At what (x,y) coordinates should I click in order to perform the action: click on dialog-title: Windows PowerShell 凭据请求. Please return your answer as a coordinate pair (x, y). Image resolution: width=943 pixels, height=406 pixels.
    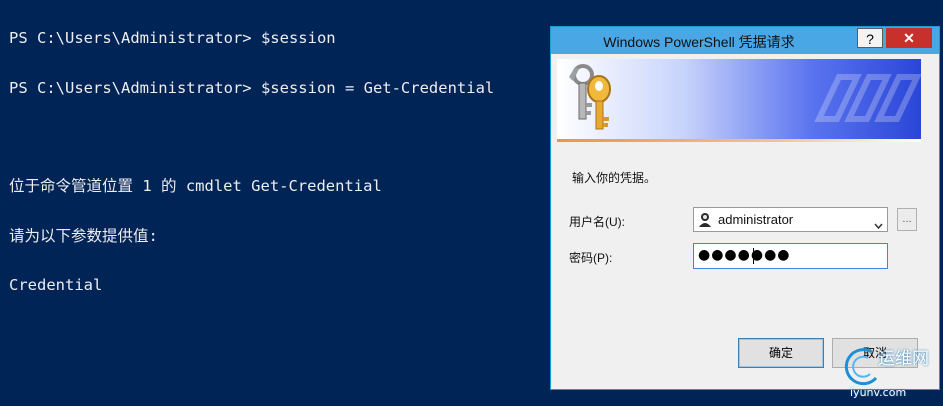
    Looking at the image, I should click on (699, 42).